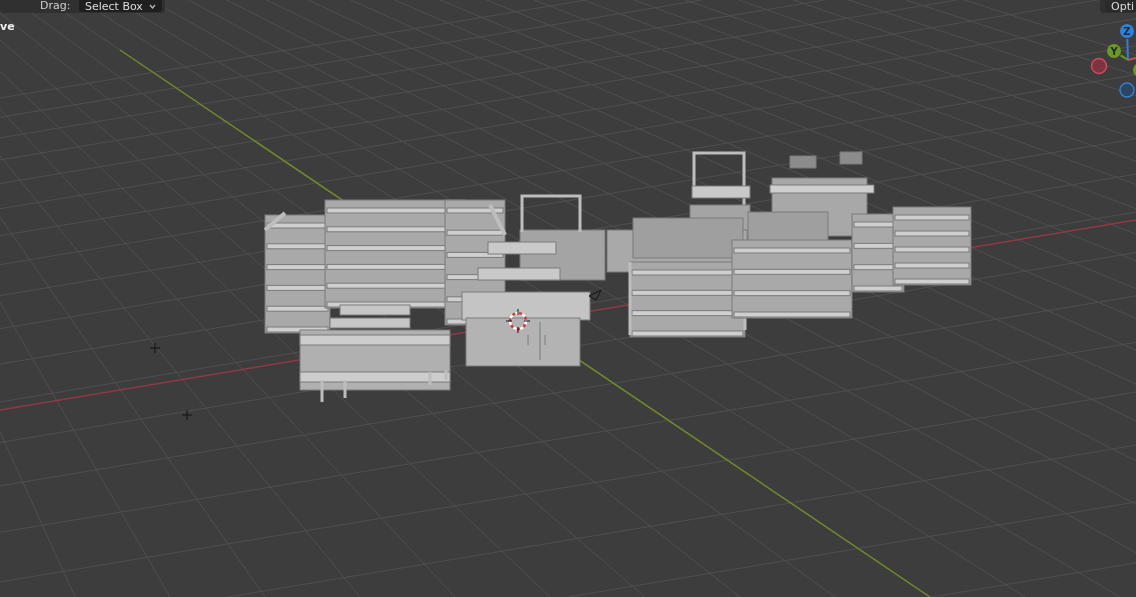 Image resolution: width=1136 pixels, height=597 pixels. What do you see at coordinates (55, 6) in the screenshot?
I see `drag-label: Drag:` at bounding box center [55, 6].